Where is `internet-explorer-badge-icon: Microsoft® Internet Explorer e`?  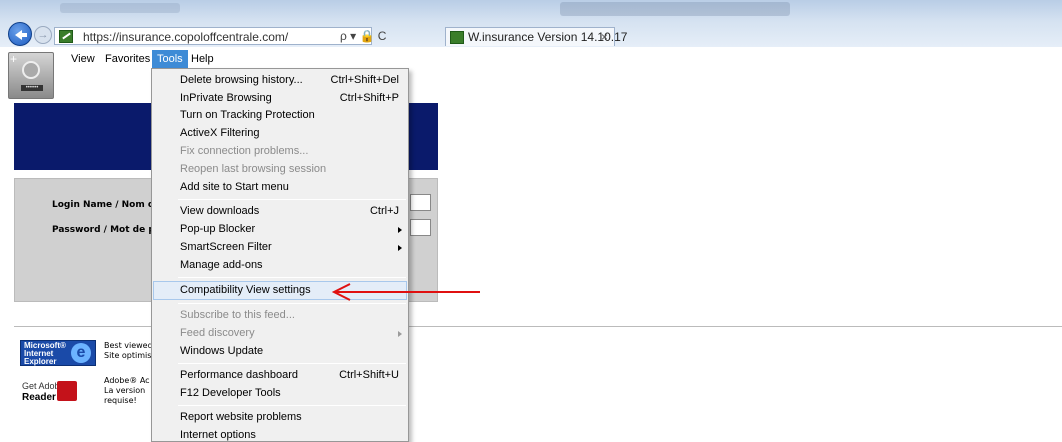 internet-explorer-badge-icon: Microsoft® Internet Explorer e is located at coordinates (58, 353).